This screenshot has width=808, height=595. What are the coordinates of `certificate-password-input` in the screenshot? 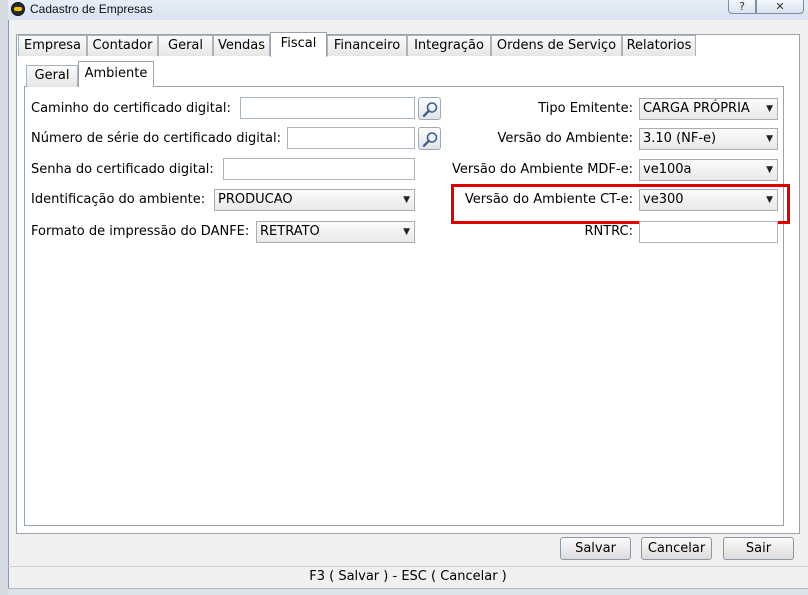 It's located at (319, 169).